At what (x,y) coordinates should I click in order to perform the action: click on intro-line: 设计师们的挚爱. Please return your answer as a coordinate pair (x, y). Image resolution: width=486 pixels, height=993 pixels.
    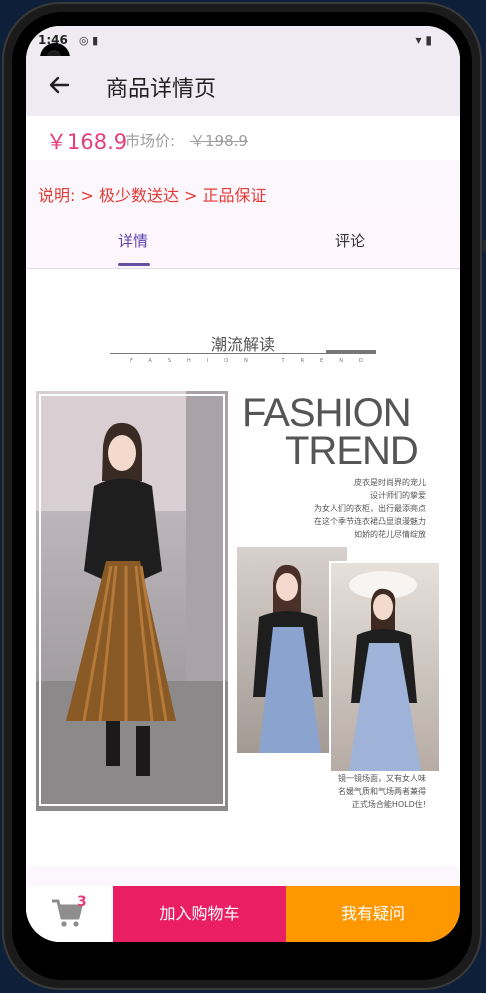
    Looking at the image, I should click on (398, 495).